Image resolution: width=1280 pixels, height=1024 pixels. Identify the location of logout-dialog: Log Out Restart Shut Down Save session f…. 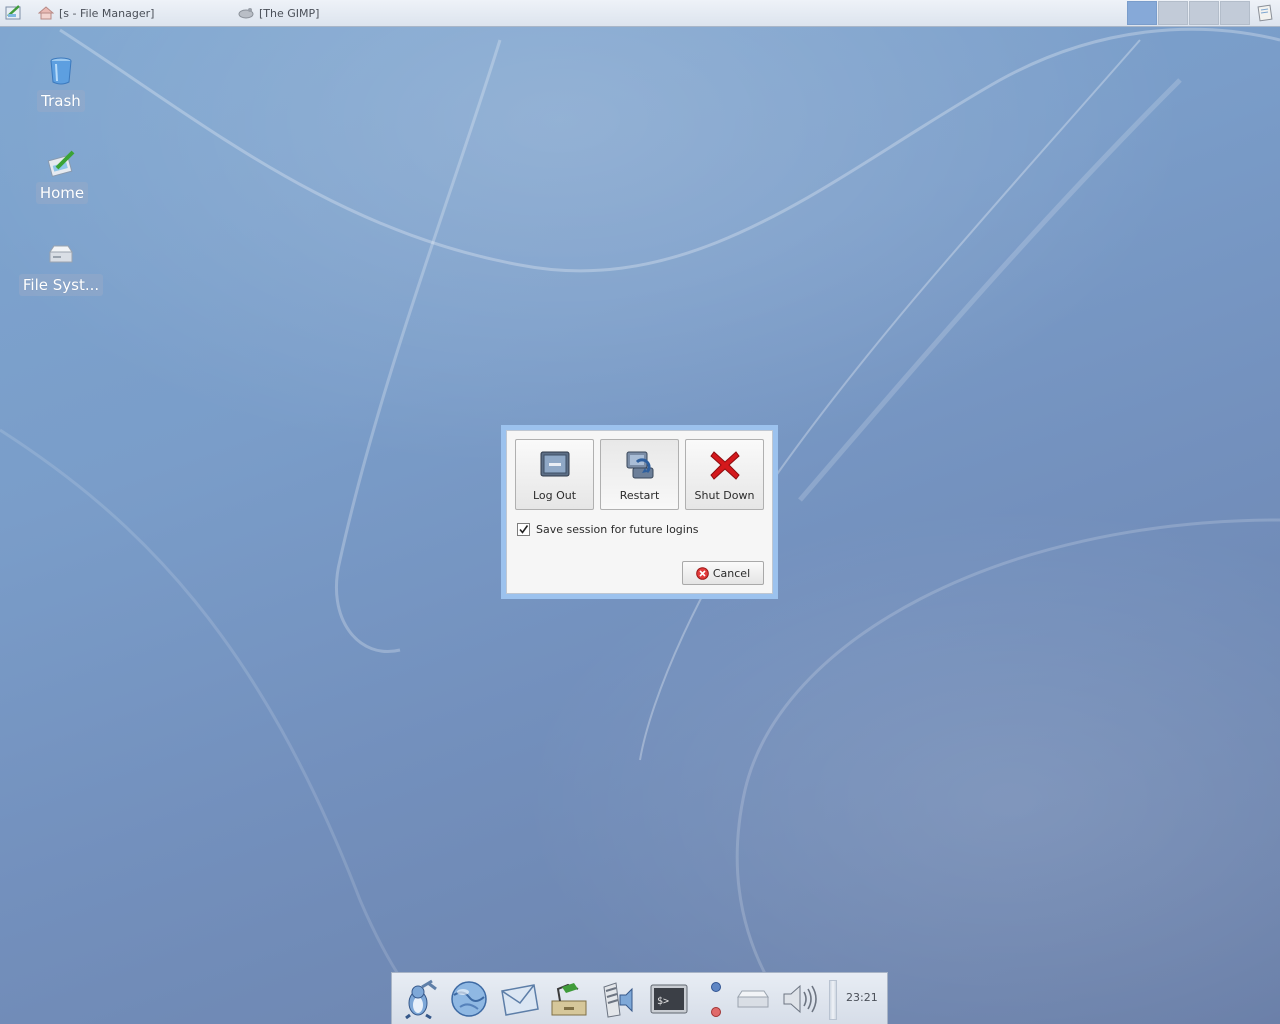
(639, 512).